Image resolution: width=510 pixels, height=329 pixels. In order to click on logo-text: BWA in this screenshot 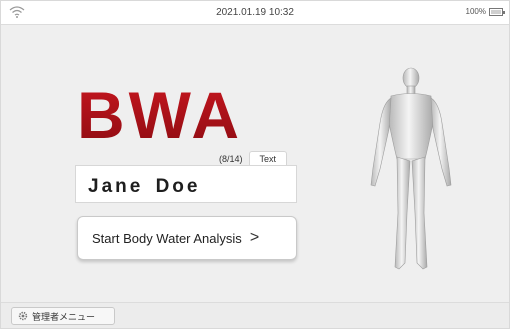, I will do `click(160, 112)`.